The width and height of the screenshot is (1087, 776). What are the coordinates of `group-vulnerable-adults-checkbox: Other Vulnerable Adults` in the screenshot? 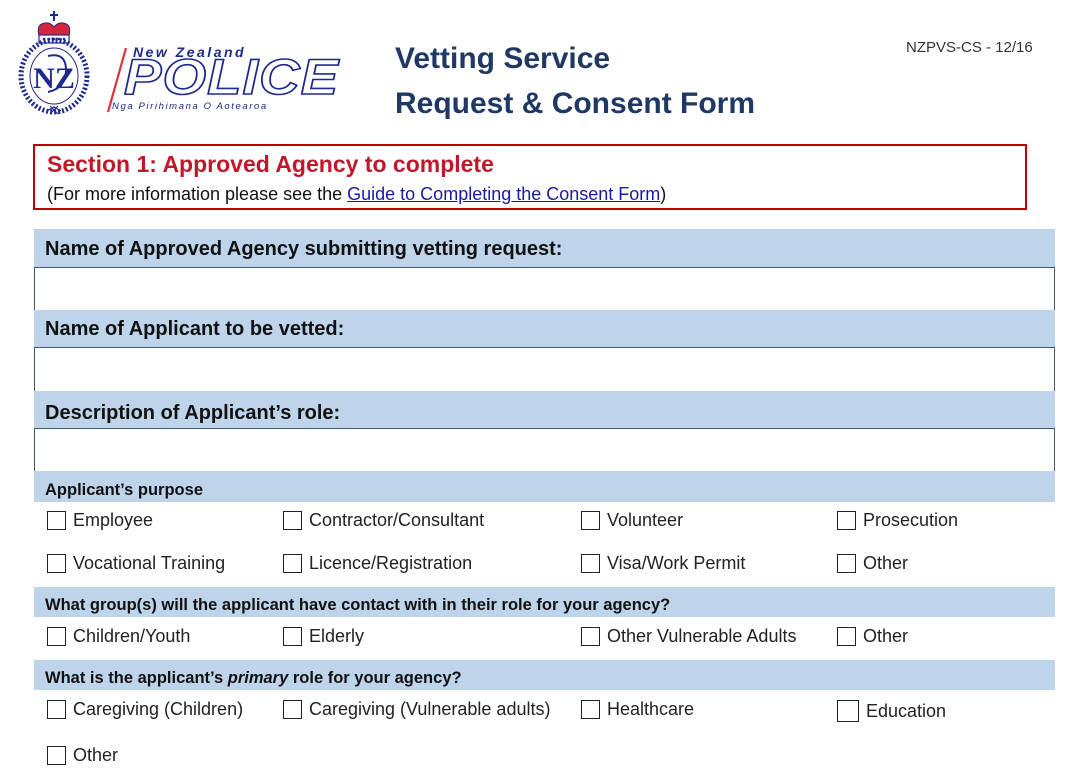 It's located at (688, 636).